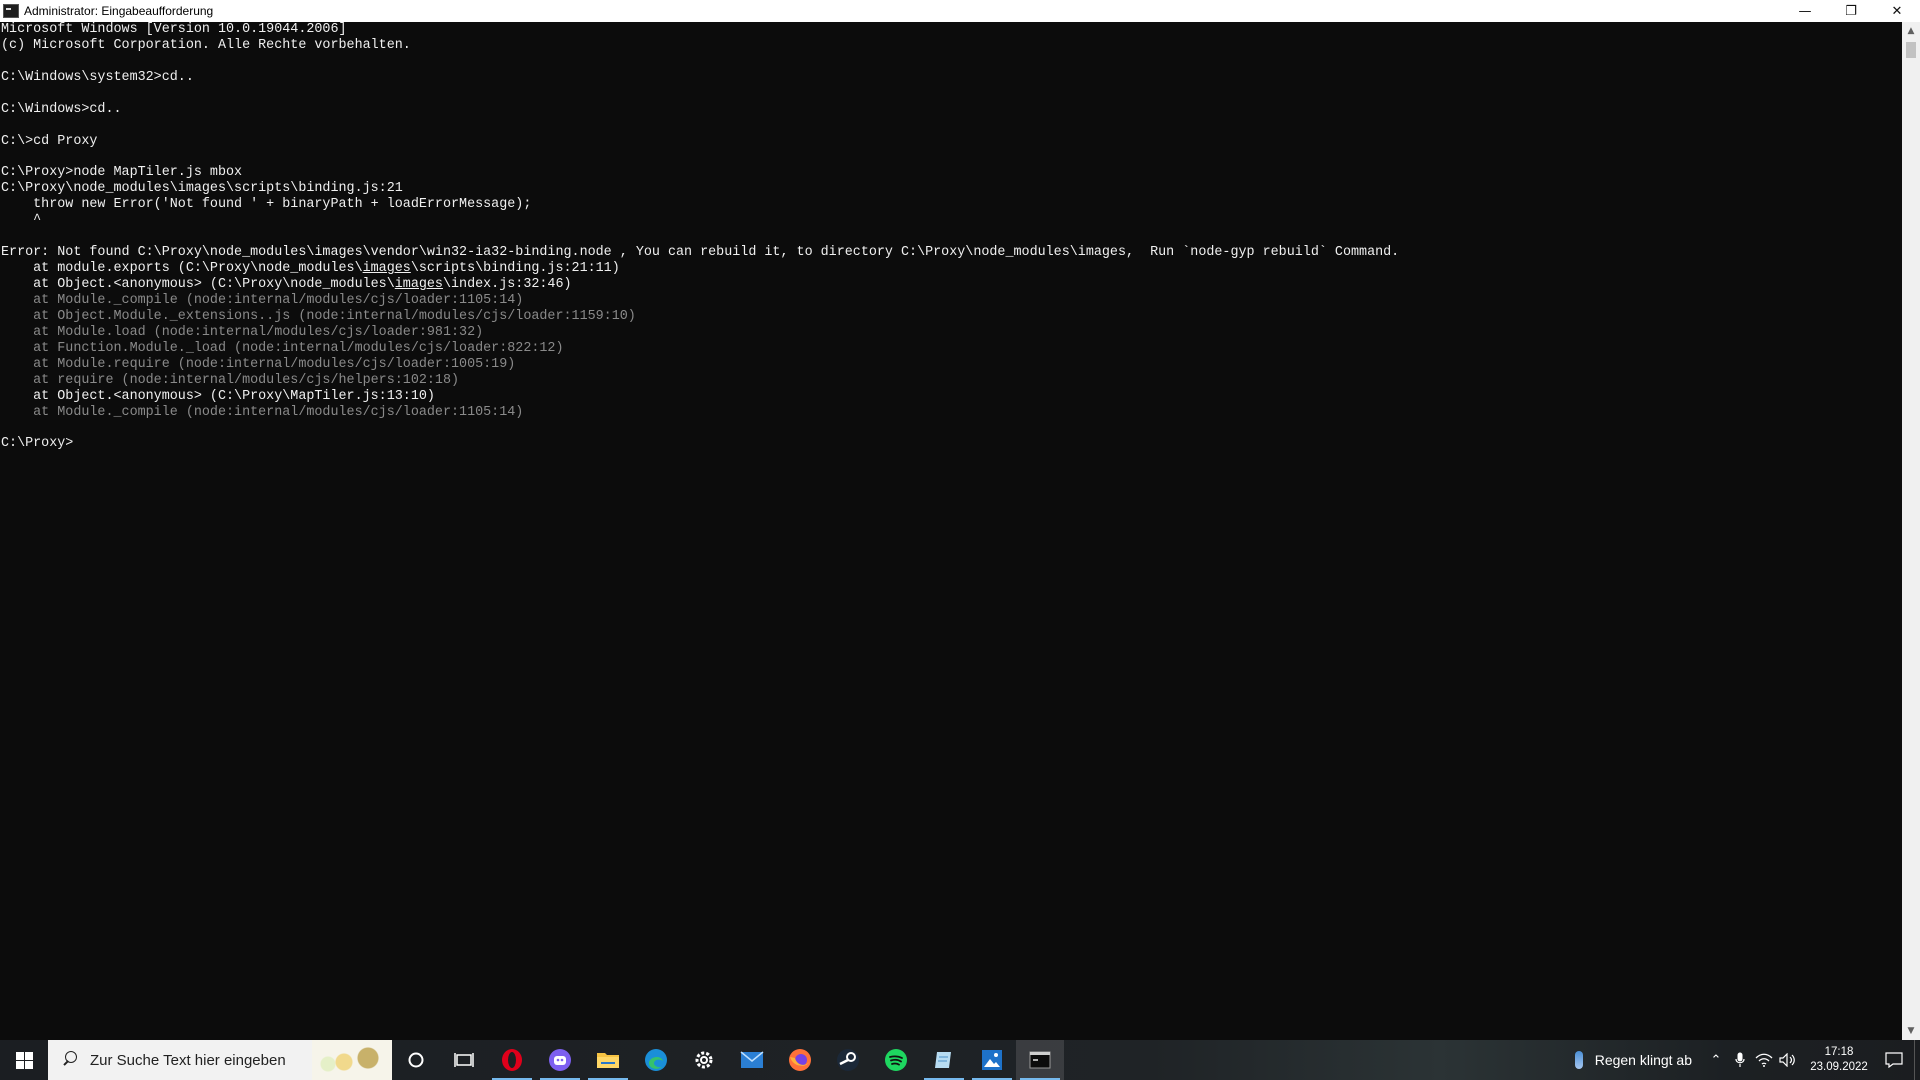 The width and height of the screenshot is (1920, 1080). I want to click on action-center-button, so click(1894, 1060).